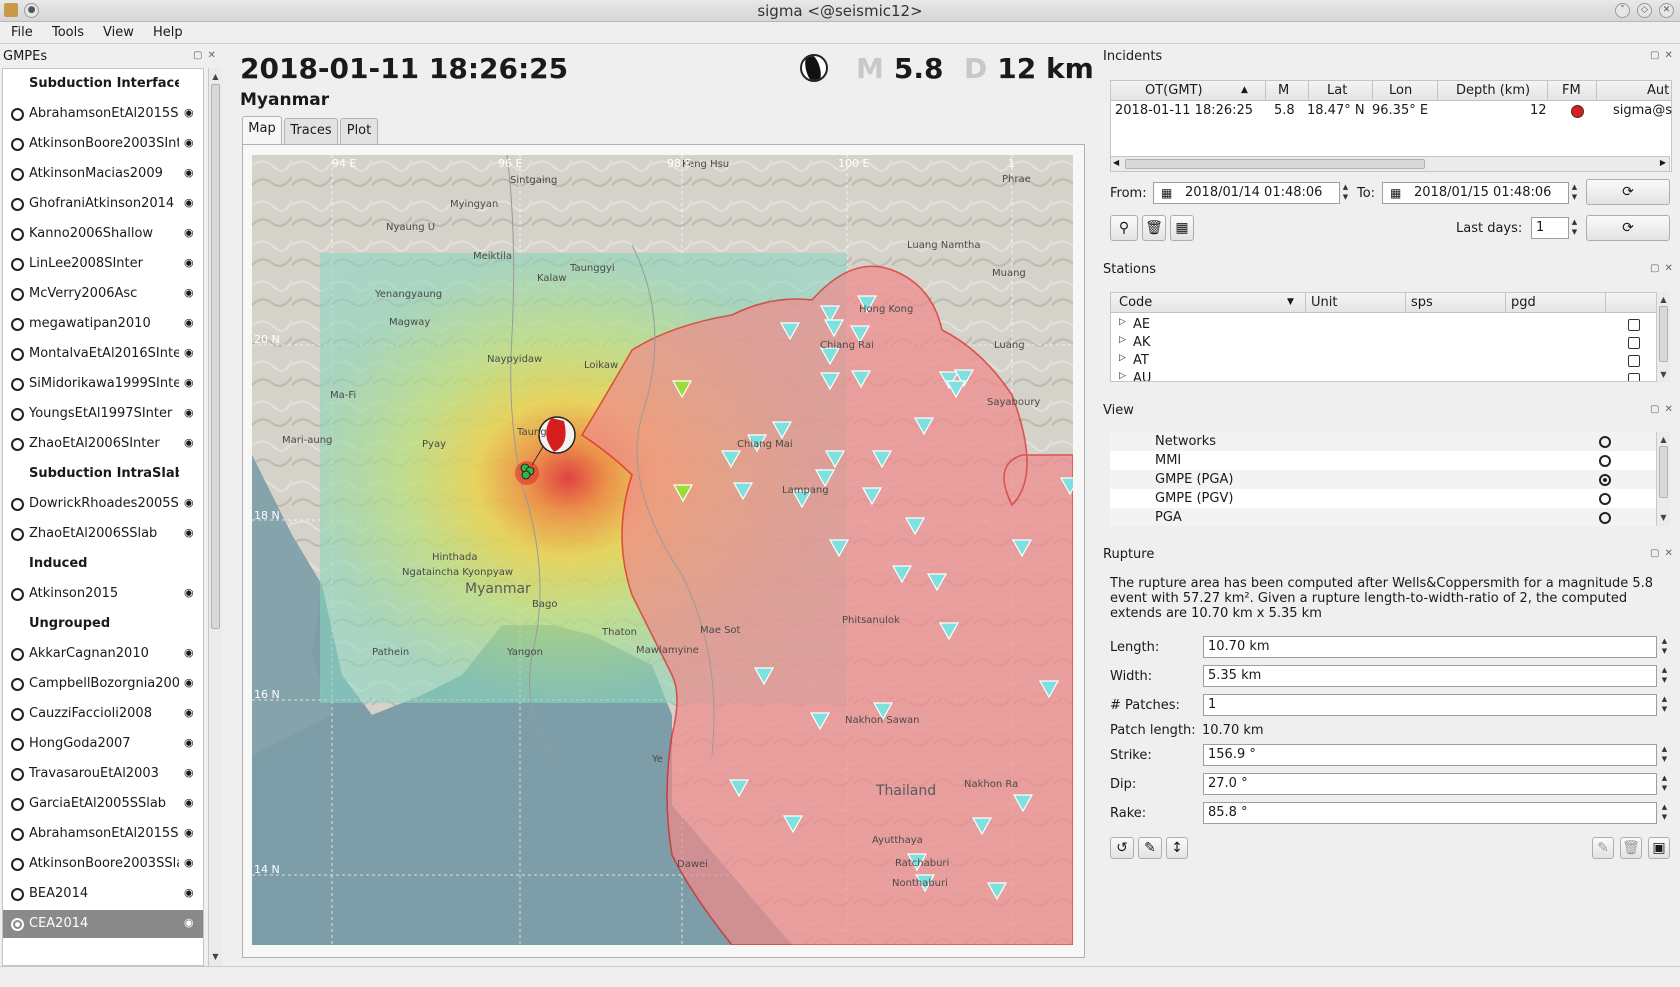 Image resolution: width=1680 pixels, height=987 pixels. What do you see at coordinates (103, 684) in the screenshot?
I see `gmpe-item: CampbellBozorgnia2008 ◉` at bounding box center [103, 684].